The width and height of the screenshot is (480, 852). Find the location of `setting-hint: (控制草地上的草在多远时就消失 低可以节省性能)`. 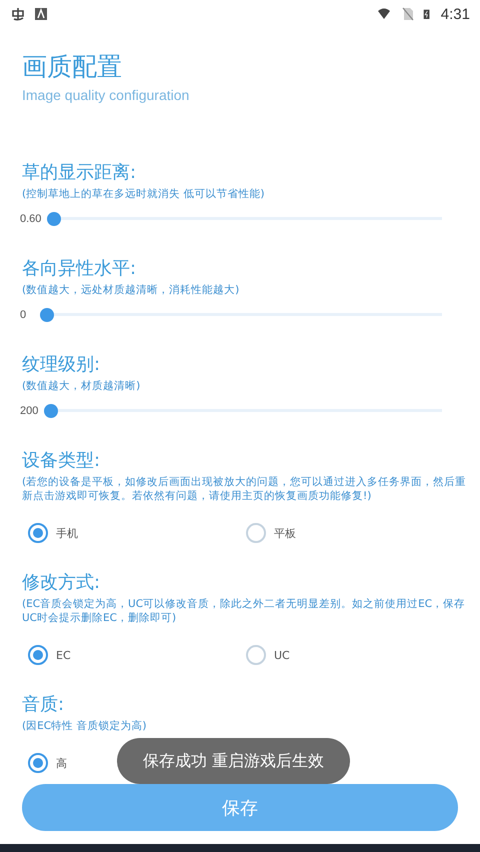

setting-hint: (控制草地上的草在多远时就消失 低可以节省性能) is located at coordinates (144, 194).